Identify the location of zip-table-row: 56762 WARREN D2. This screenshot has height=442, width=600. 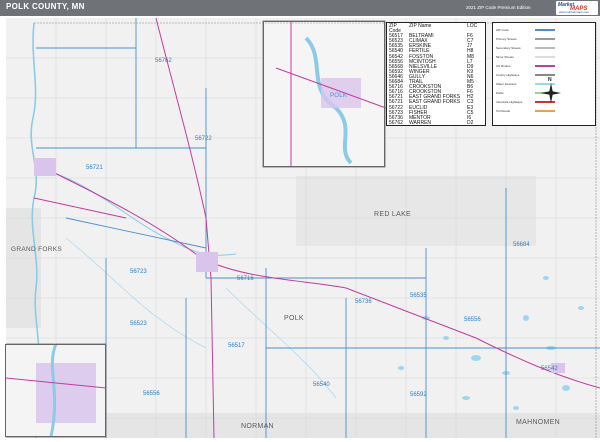
(436, 122).